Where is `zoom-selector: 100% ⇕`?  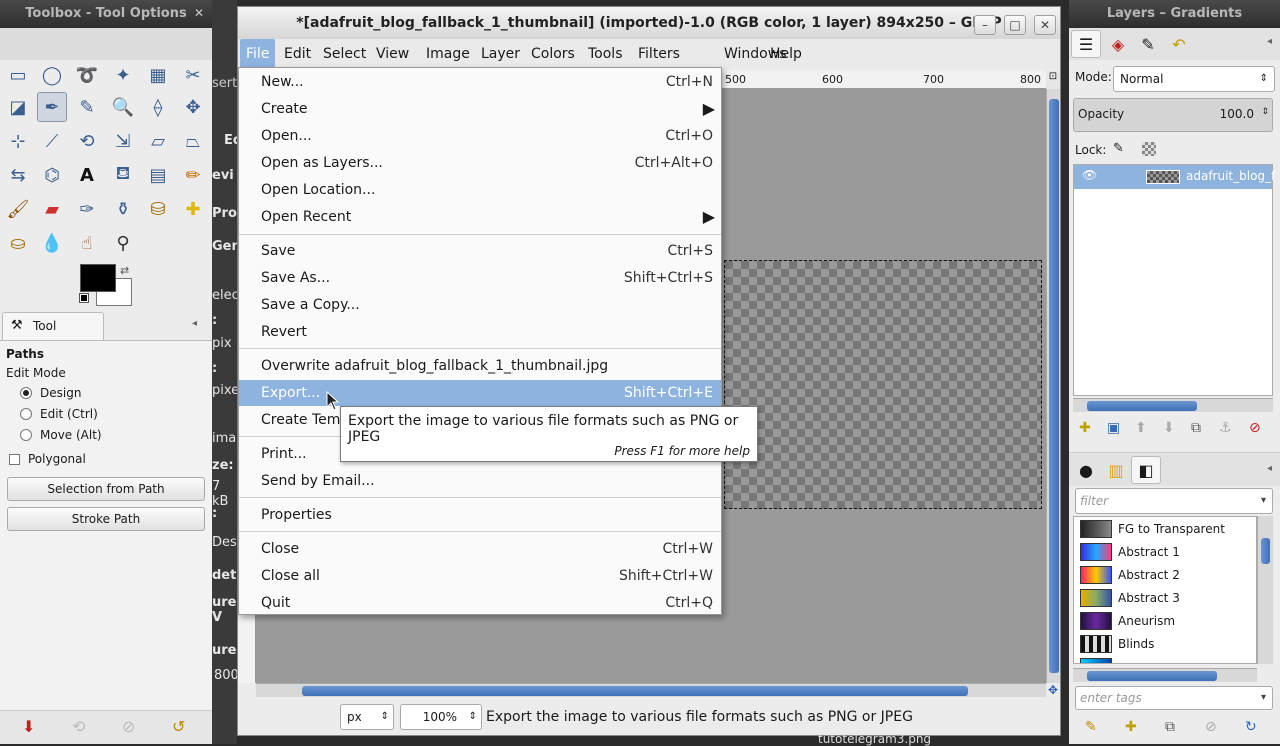
zoom-selector: 100% ⇕ is located at coordinates (441, 717).